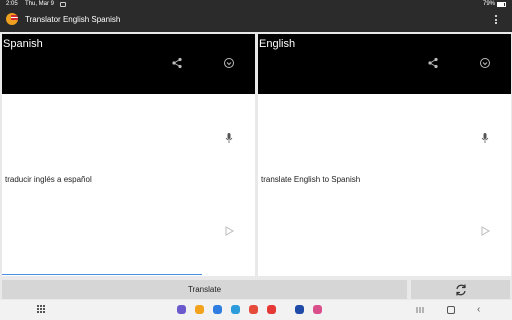  Describe the element at coordinates (204, 289) in the screenshot. I see `translate-button: Translate` at that location.